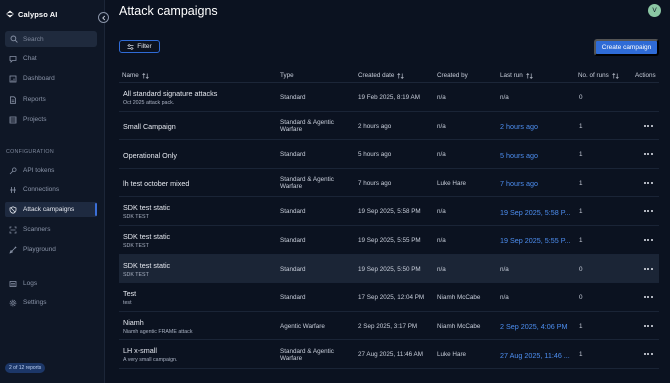  Describe the element at coordinates (38, 14) in the screenshot. I see `app-name: Calypso AI` at that location.